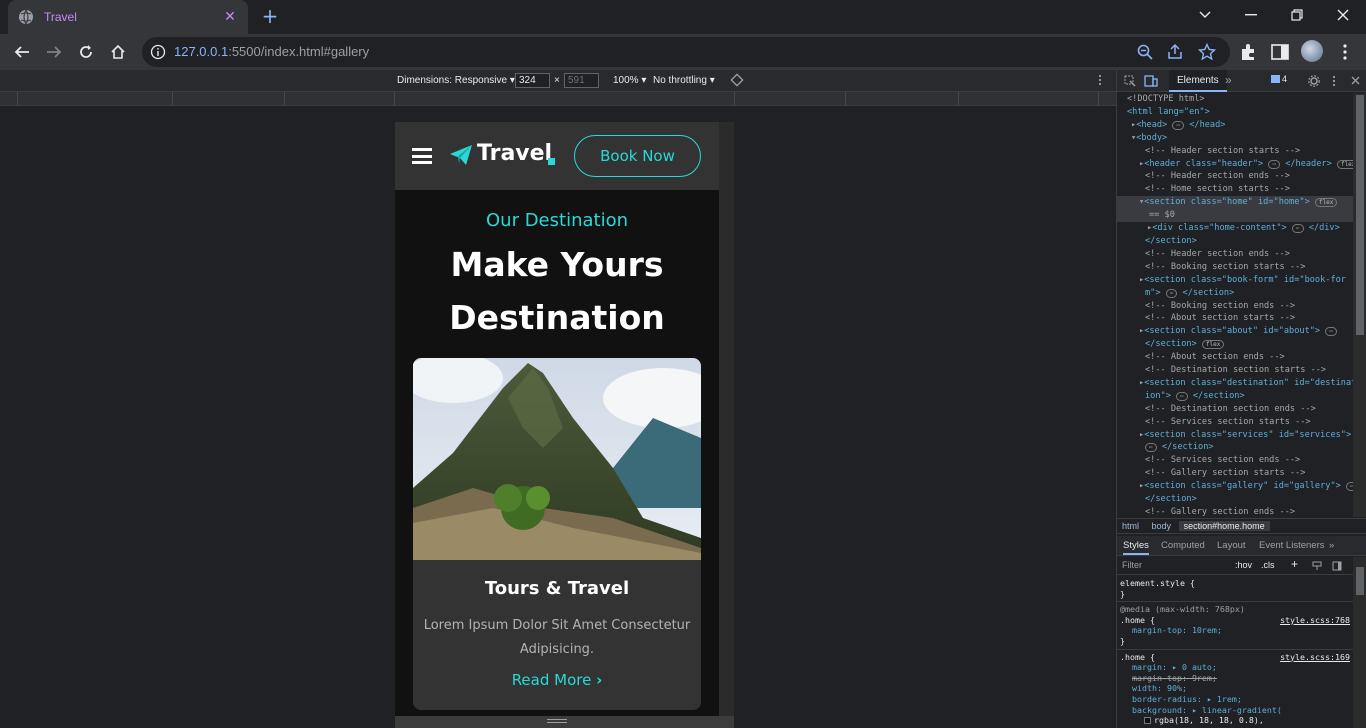  What do you see at coordinates (1235, 396) in the screenshot?
I see `dom-node: ion"> ⋯ </section>` at bounding box center [1235, 396].